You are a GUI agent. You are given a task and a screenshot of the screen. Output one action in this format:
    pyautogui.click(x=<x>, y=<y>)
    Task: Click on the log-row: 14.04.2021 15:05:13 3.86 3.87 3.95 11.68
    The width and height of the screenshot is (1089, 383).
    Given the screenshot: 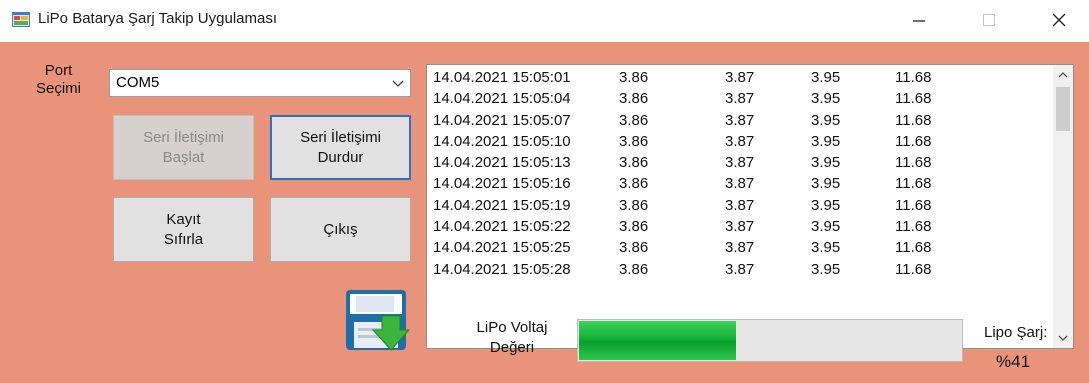 What is the action you would take?
    pyautogui.click(x=742, y=162)
    